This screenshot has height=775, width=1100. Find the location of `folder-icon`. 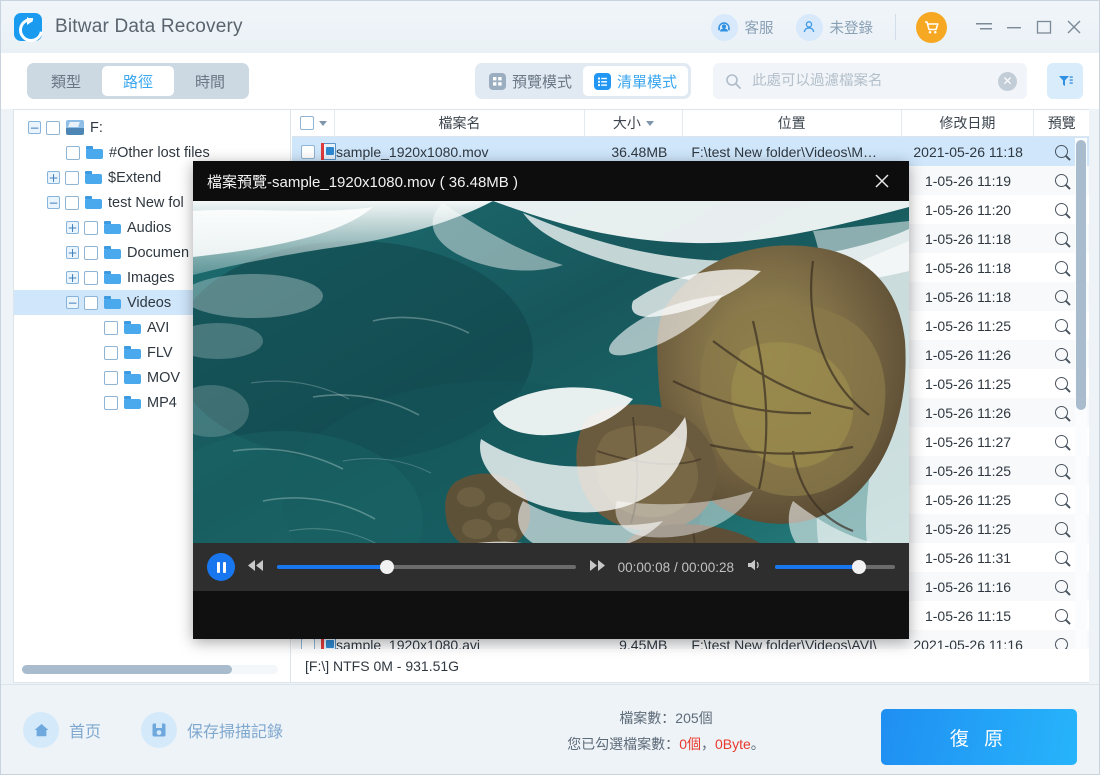

folder-icon is located at coordinates (112, 227).